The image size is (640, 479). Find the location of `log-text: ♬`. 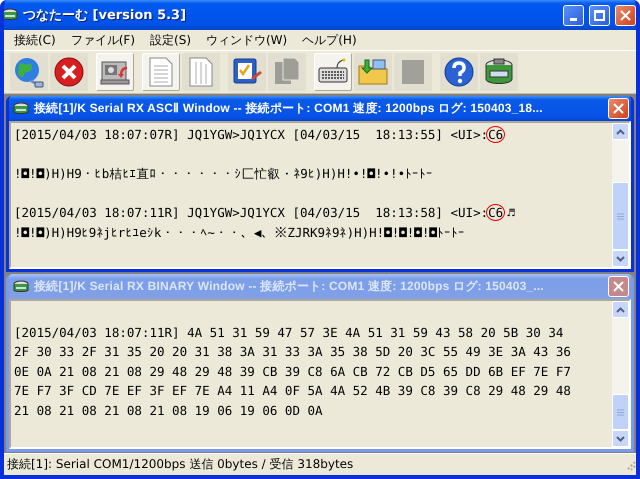

log-text: ♬ is located at coordinates (511, 212).